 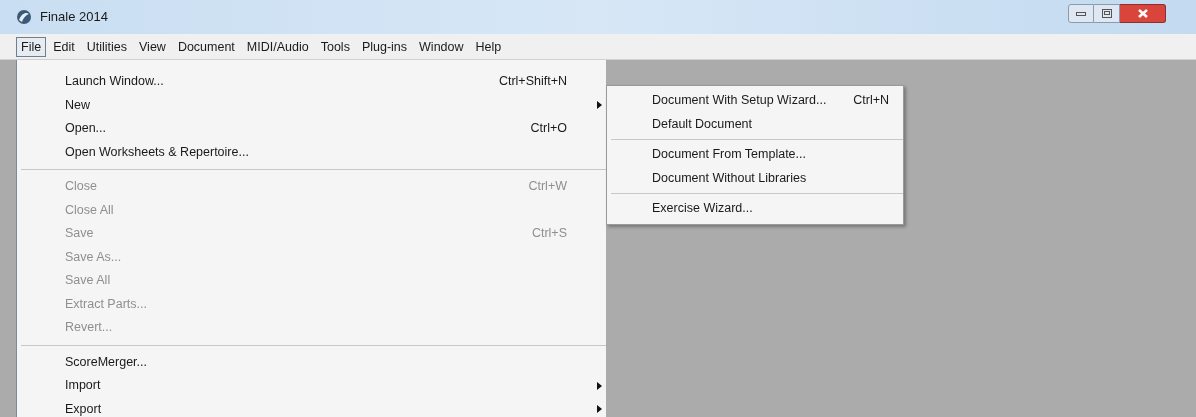 What do you see at coordinates (384, 46) in the screenshot?
I see `menu-bar-item: Plug-ins` at bounding box center [384, 46].